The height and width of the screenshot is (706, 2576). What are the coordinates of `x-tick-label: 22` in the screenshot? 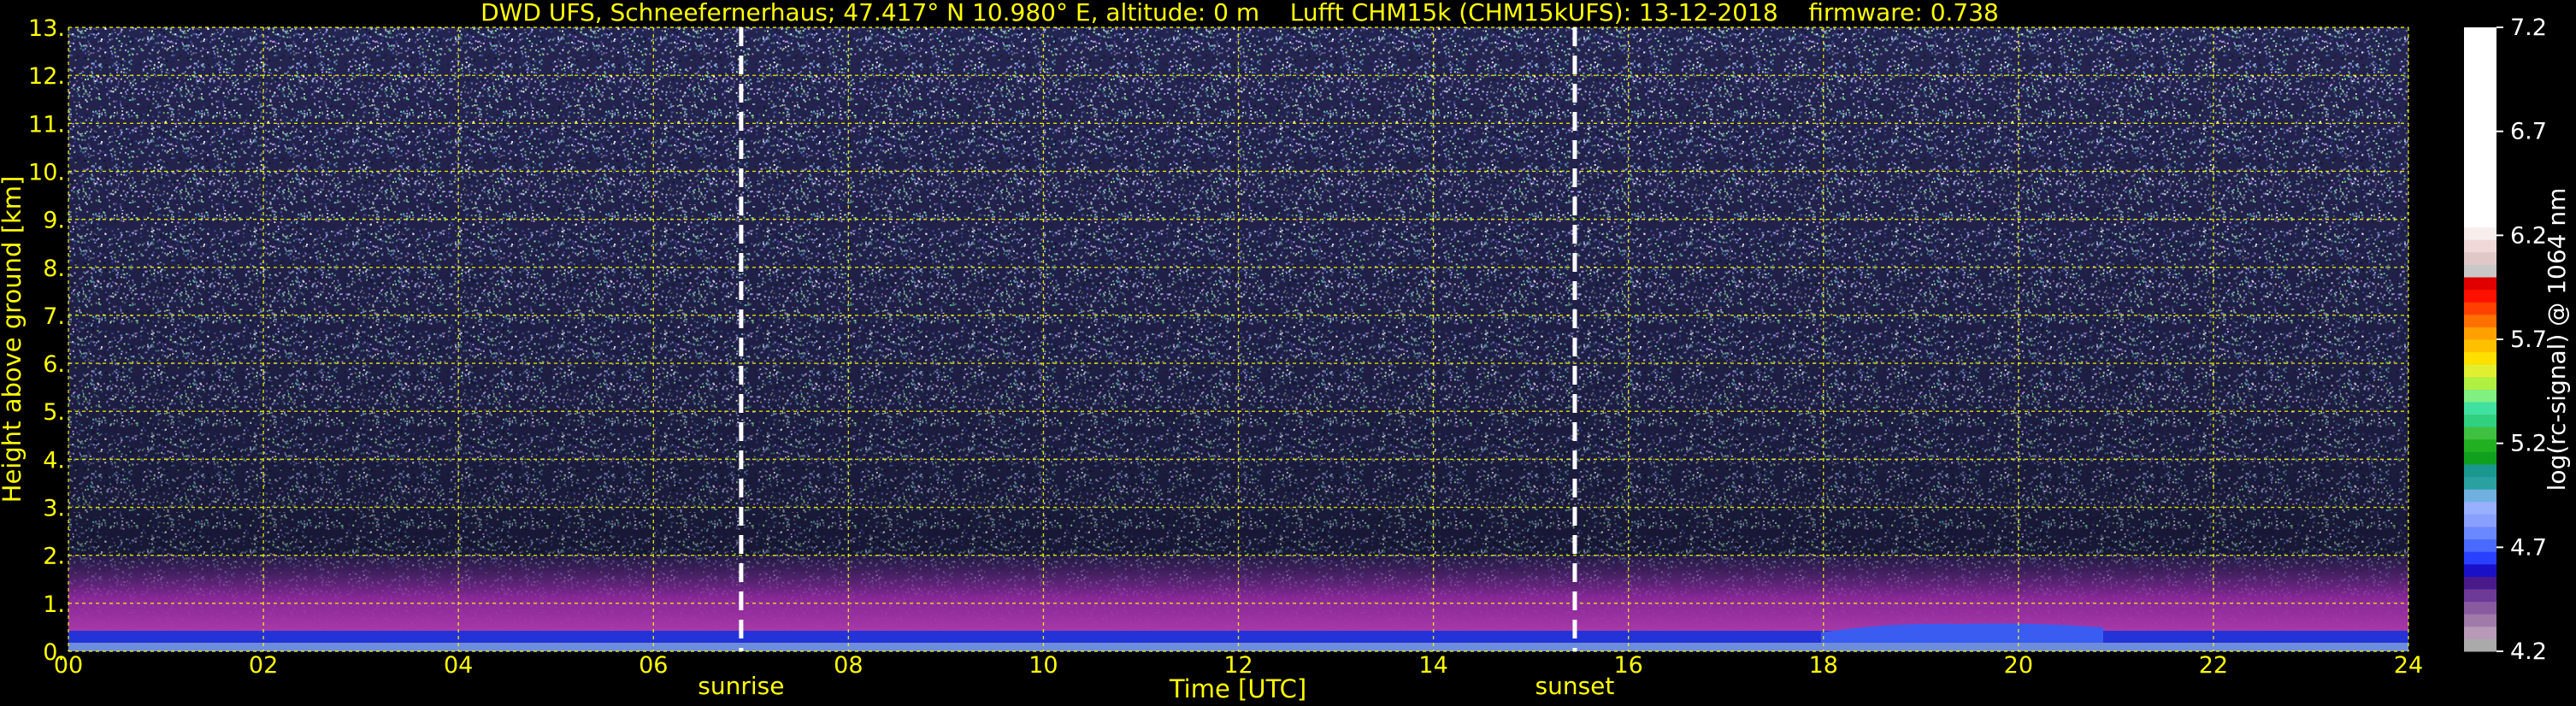 It's located at (2213, 665).